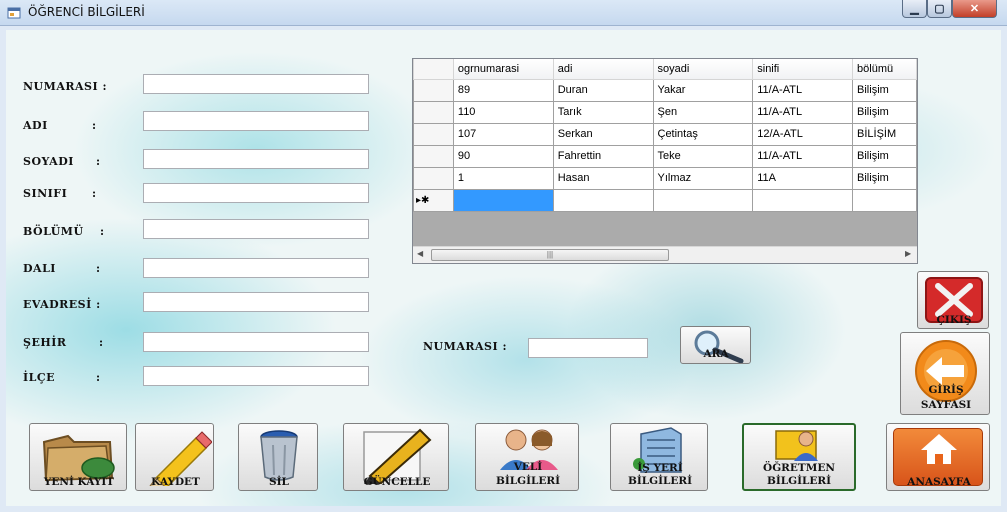 This screenshot has height=512, width=1007. I want to click on district-input, so click(256, 376).